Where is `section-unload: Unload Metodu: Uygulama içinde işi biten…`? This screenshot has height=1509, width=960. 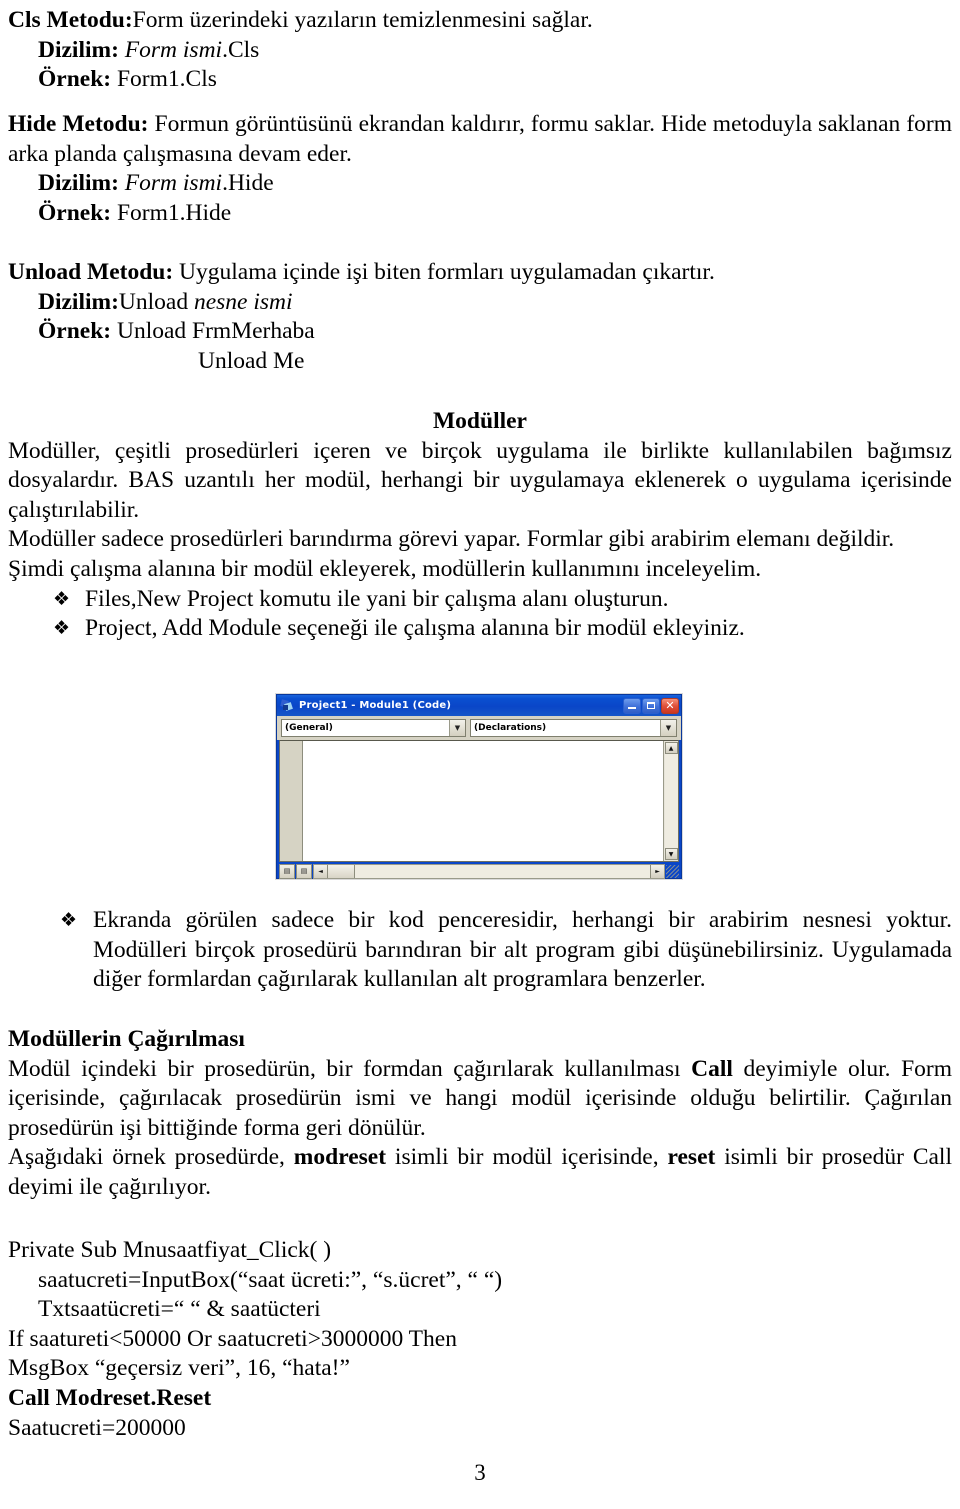
section-unload: Unload Metodu: Uygulama içinde işi biten… is located at coordinates (480, 317).